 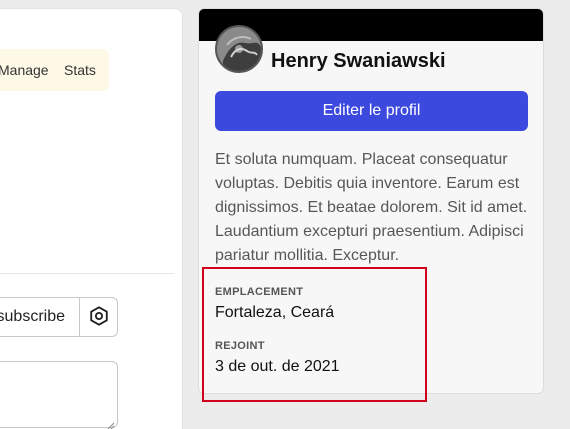 I want to click on avatar, so click(x=239, y=49).